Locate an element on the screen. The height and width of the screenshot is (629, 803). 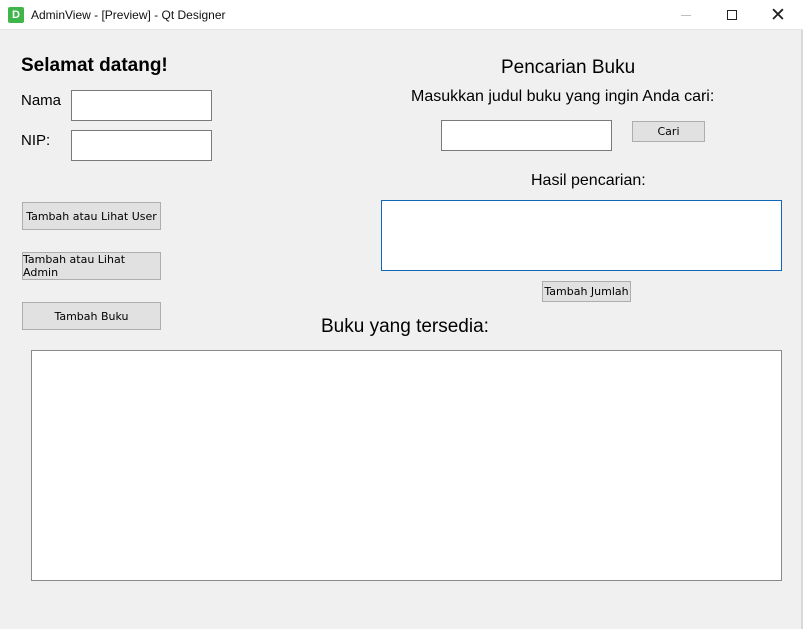
add-quantity-button: Tambah Jumlah is located at coordinates (586, 291).